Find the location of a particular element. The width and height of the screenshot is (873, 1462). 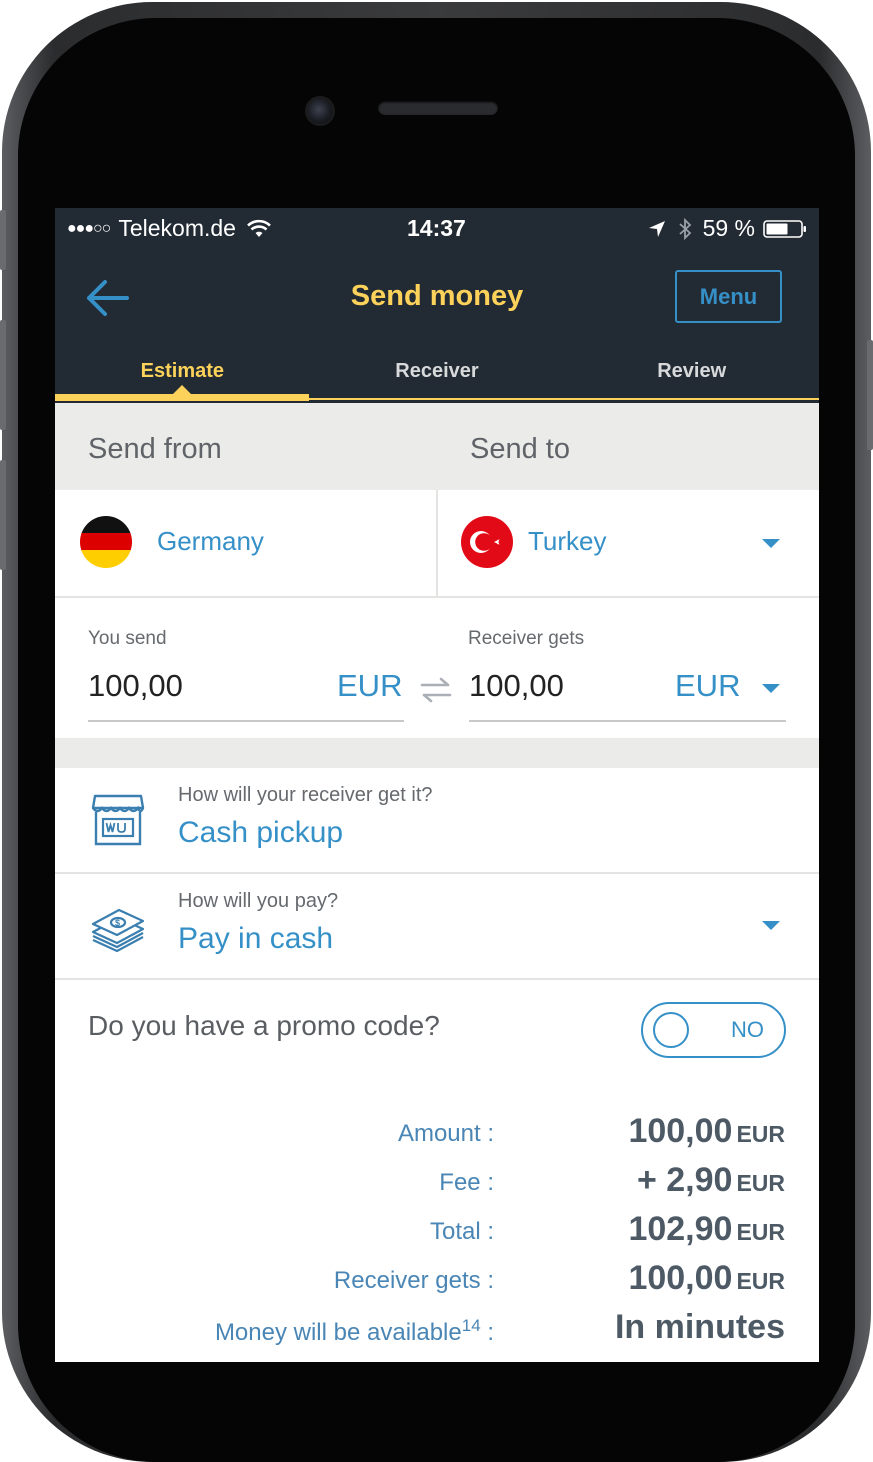

country-row: Germany Turkey is located at coordinates (437, 544).